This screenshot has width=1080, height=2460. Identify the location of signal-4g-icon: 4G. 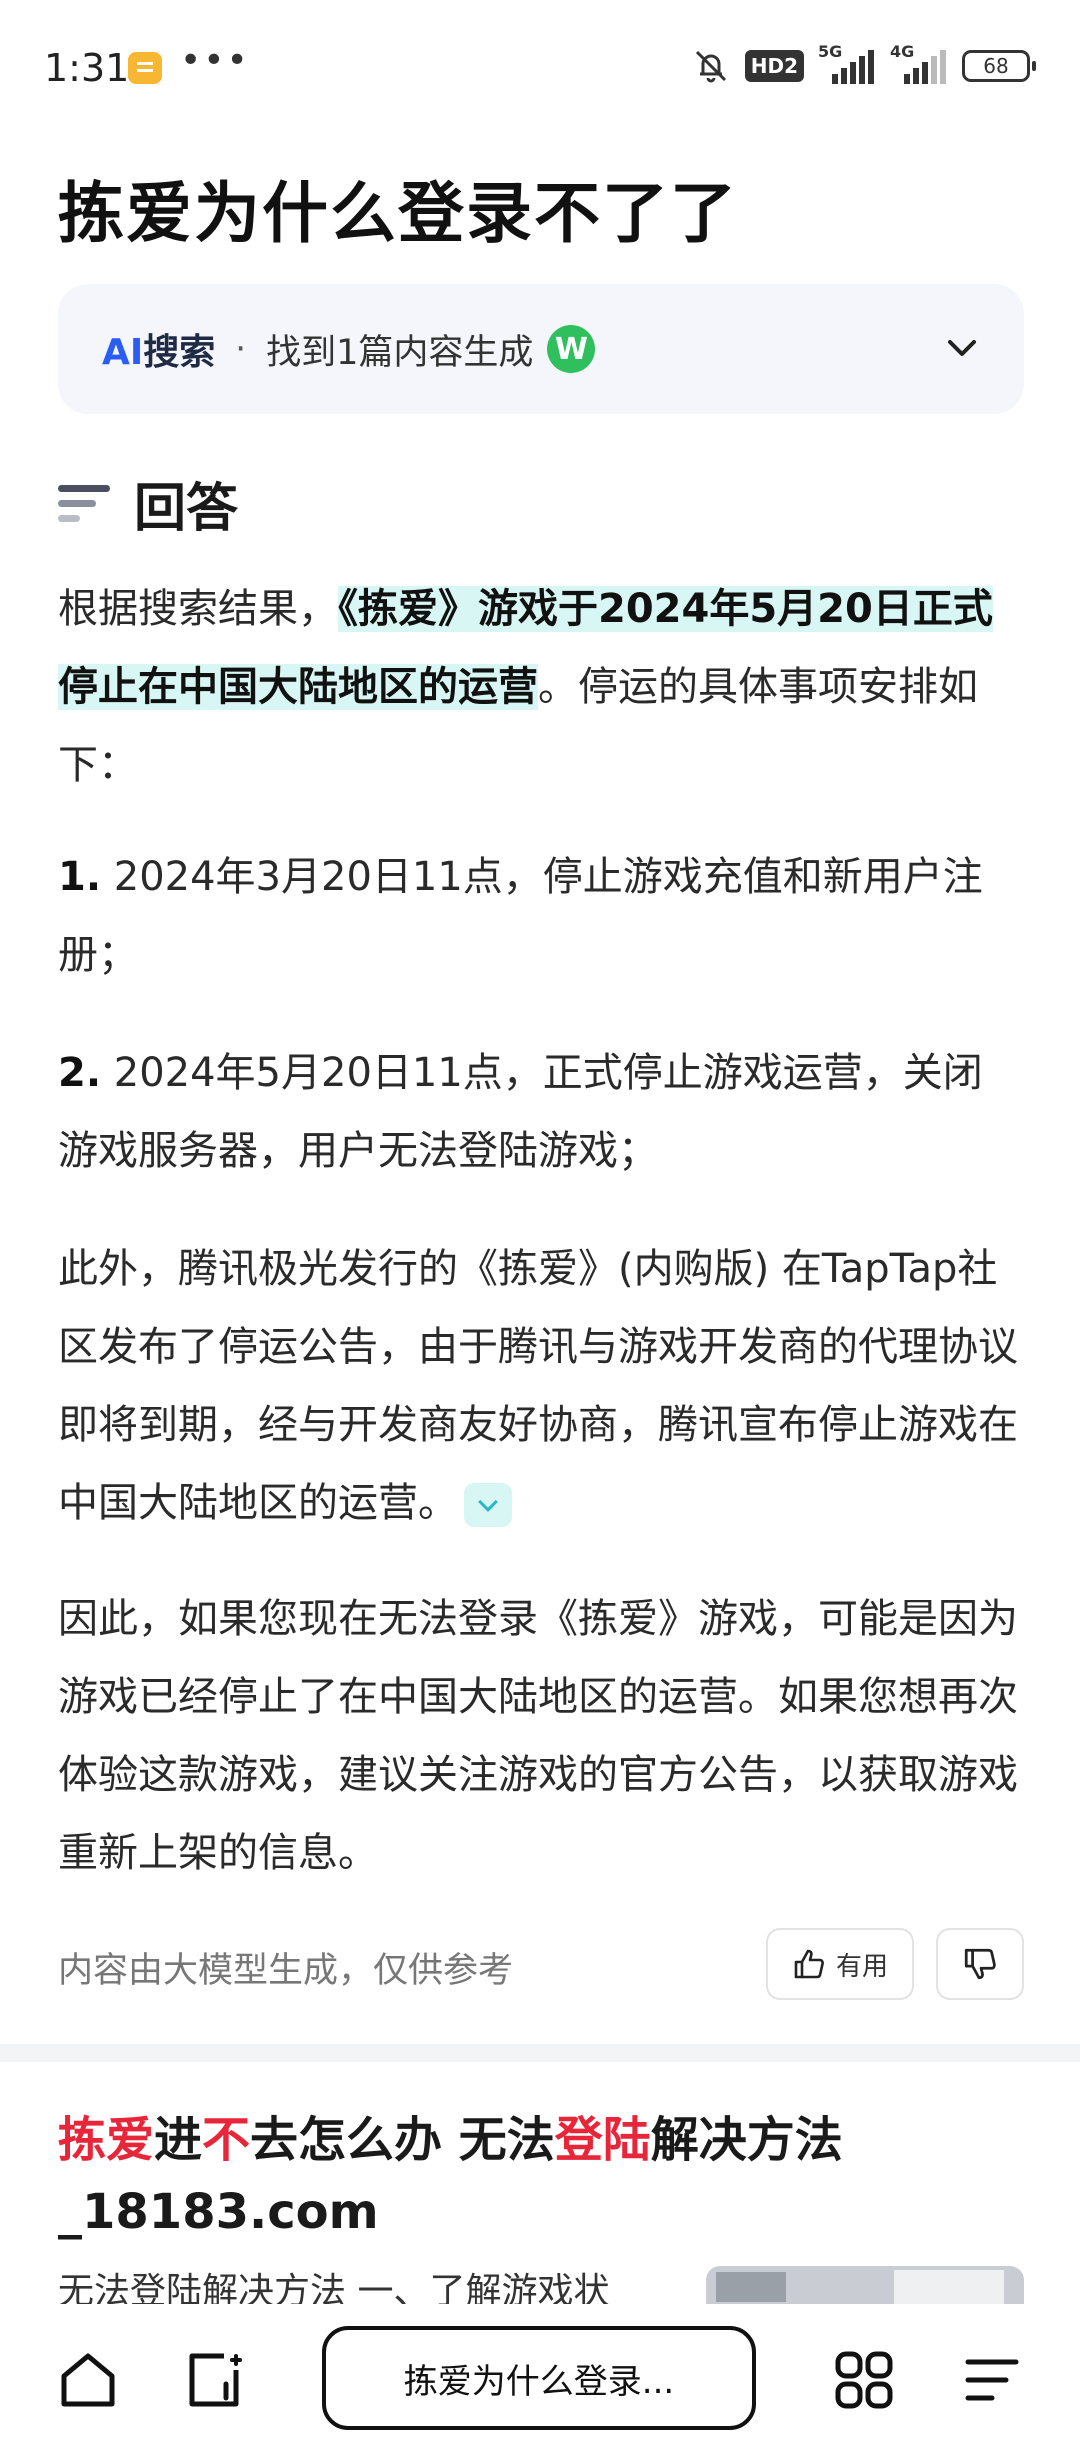
(919, 63).